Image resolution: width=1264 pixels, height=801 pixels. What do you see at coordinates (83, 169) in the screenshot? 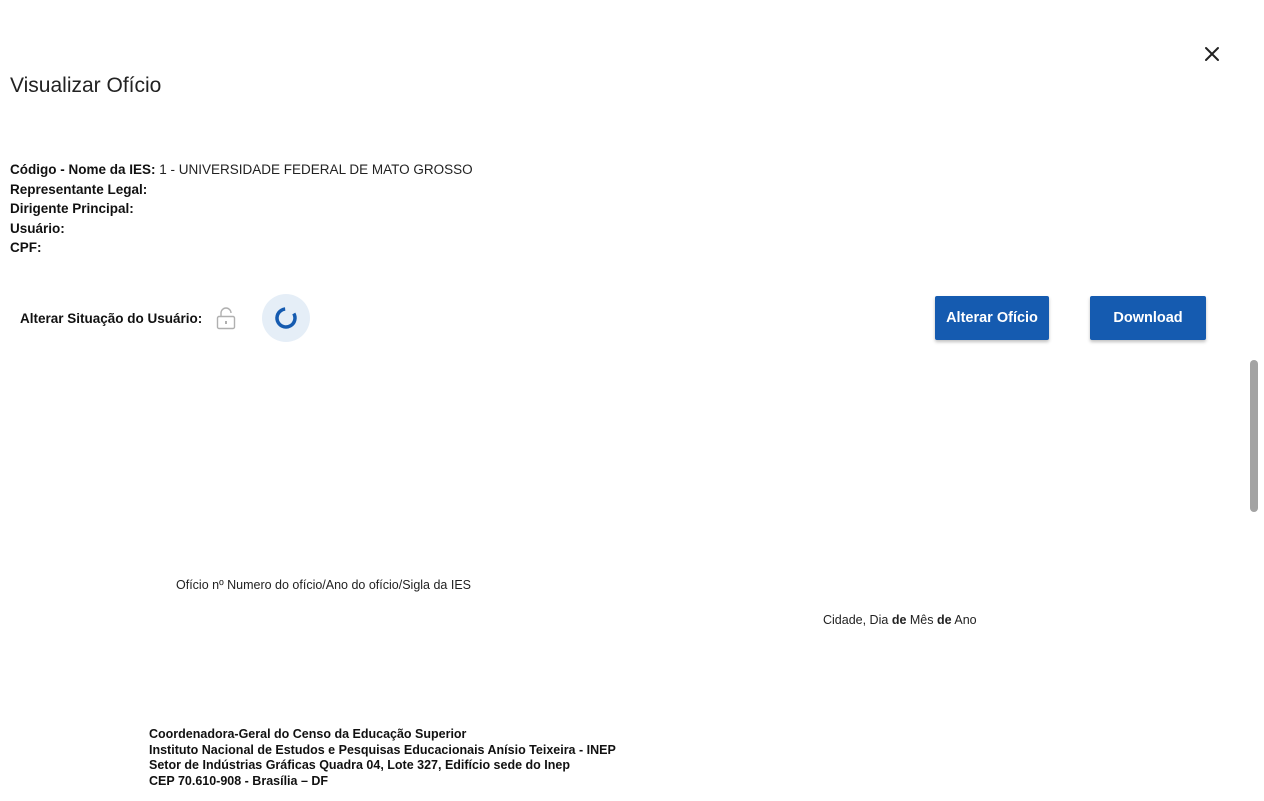
I see `ies-codigo-label: Código - Nome da IES:` at bounding box center [83, 169].